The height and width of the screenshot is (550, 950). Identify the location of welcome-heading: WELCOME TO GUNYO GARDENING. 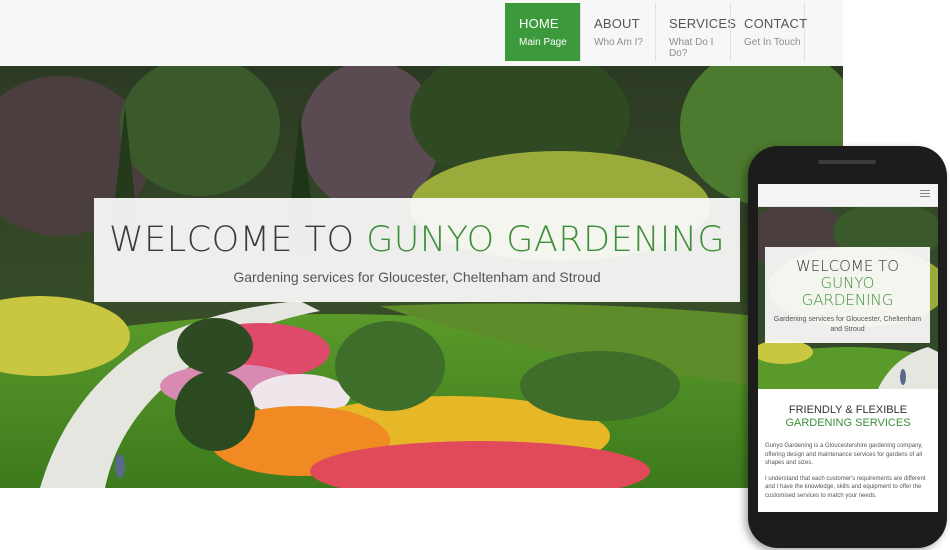
(417, 240).